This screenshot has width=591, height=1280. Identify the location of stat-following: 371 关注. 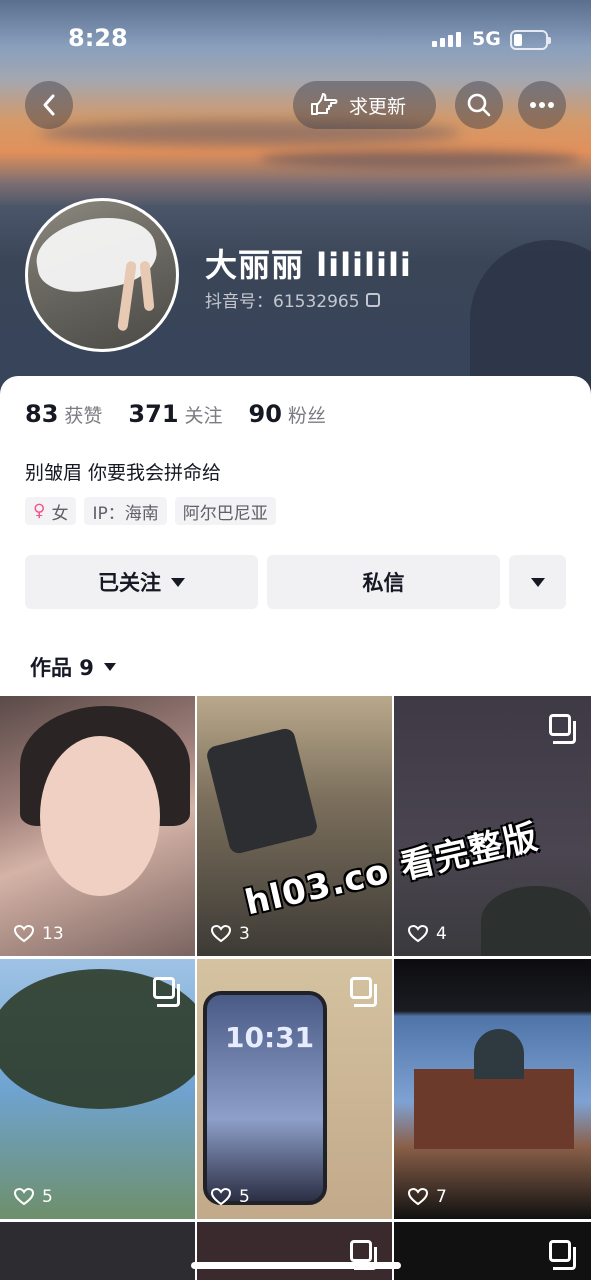
(175, 414).